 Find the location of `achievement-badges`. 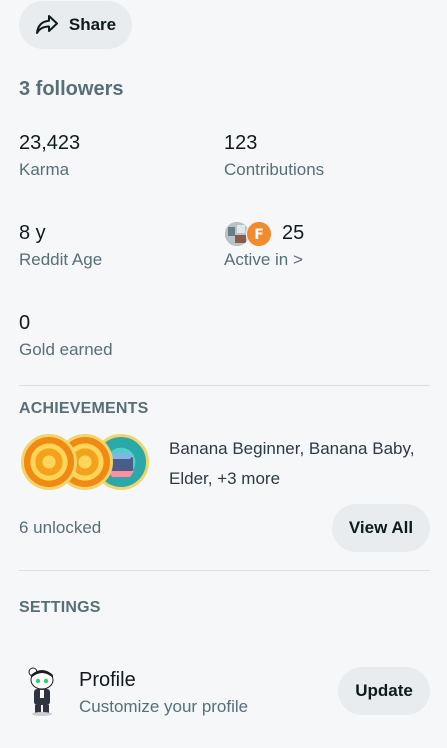

achievement-badges is located at coordinates (86, 462).